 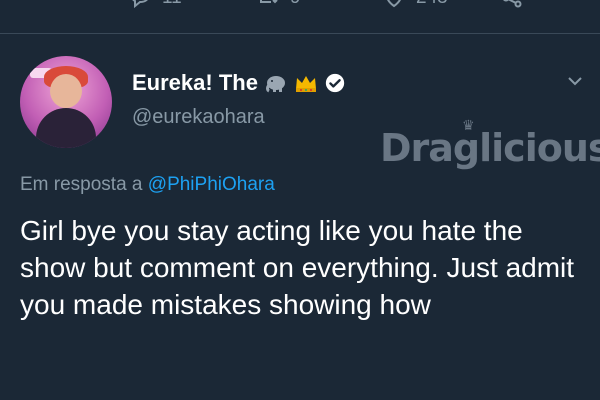 I want to click on watermark-logo: Draglicious ♛, so click(x=490, y=144).